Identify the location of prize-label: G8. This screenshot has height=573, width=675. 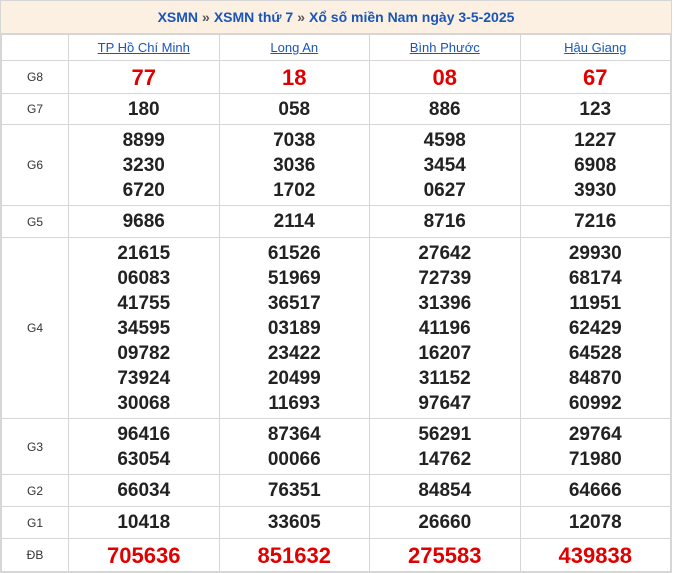
(35, 77).